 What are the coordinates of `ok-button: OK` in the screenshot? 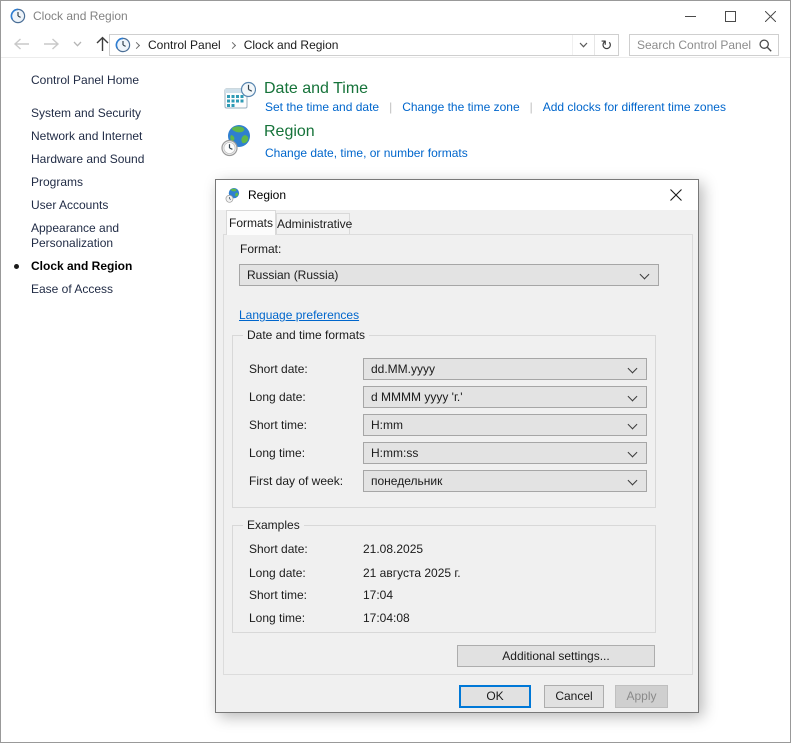 It's located at (495, 696).